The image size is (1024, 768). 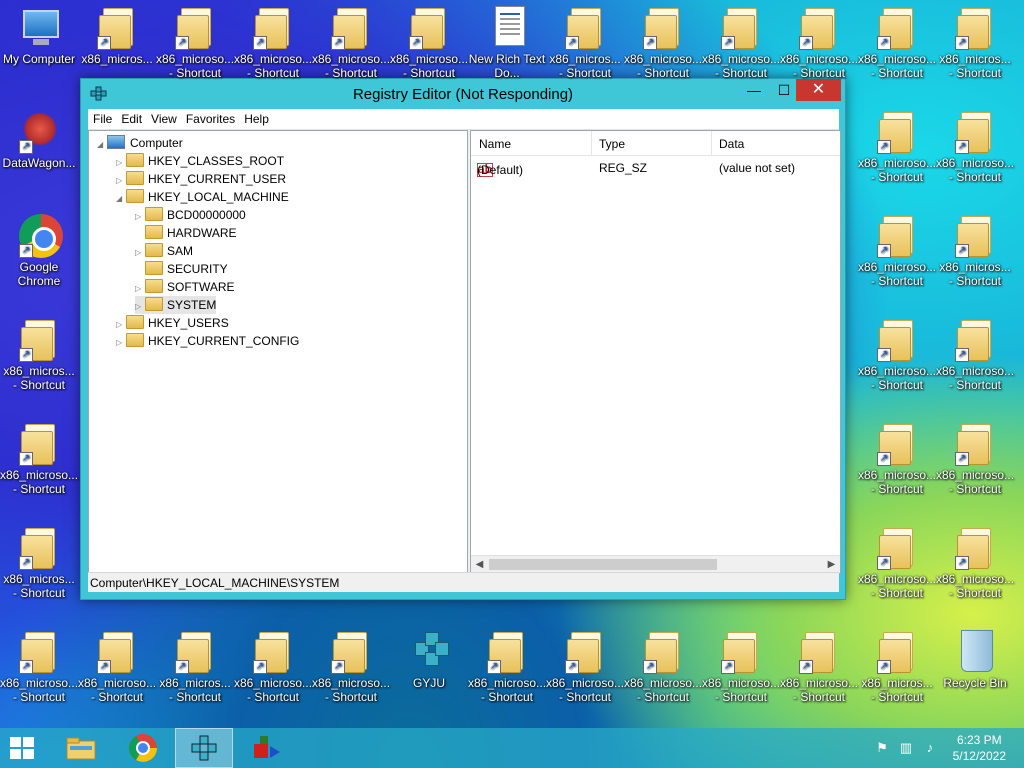 What do you see at coordinates (39, 248) in the screenshot?
I see `desktop-icon: ↗ Google Chrome` at bounding box center [39, 248].